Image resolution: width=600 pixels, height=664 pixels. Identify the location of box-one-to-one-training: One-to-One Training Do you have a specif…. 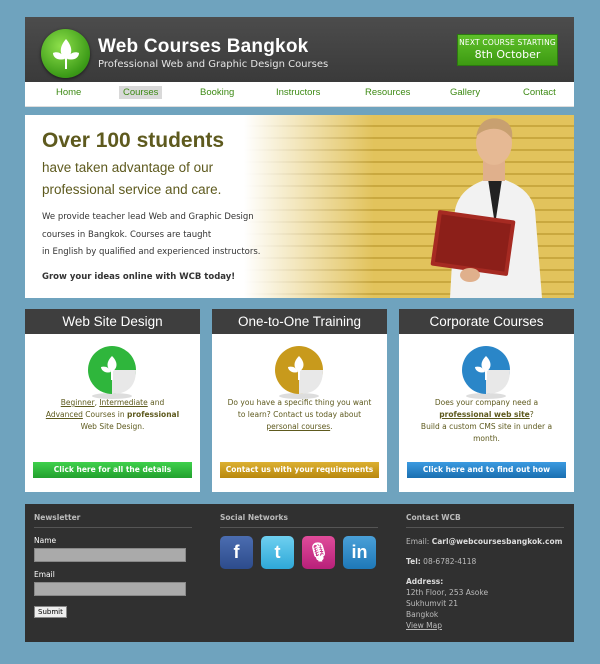
(299, 400).